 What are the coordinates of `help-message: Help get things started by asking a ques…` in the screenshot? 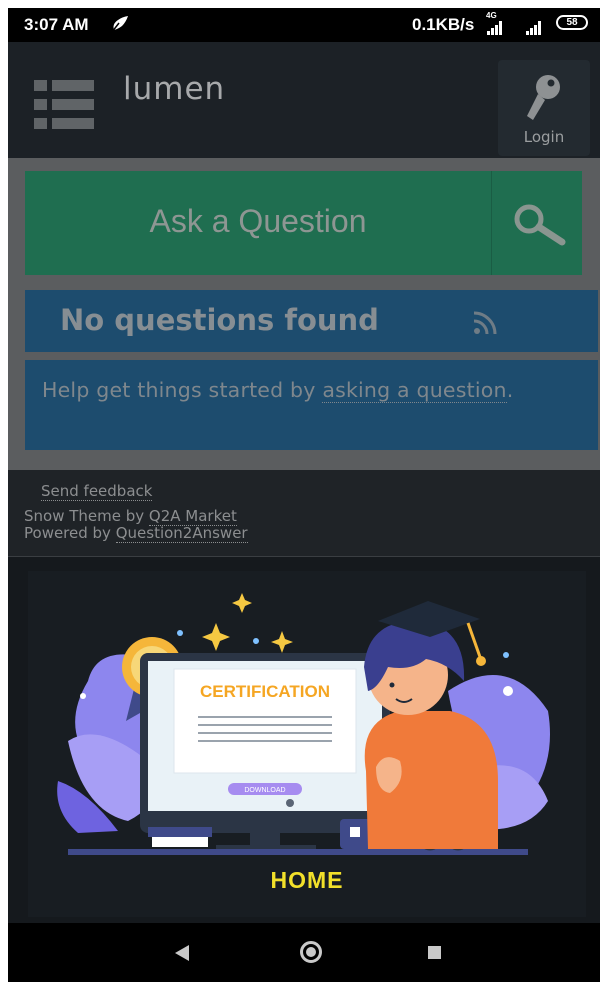 It's located at (311, 405).